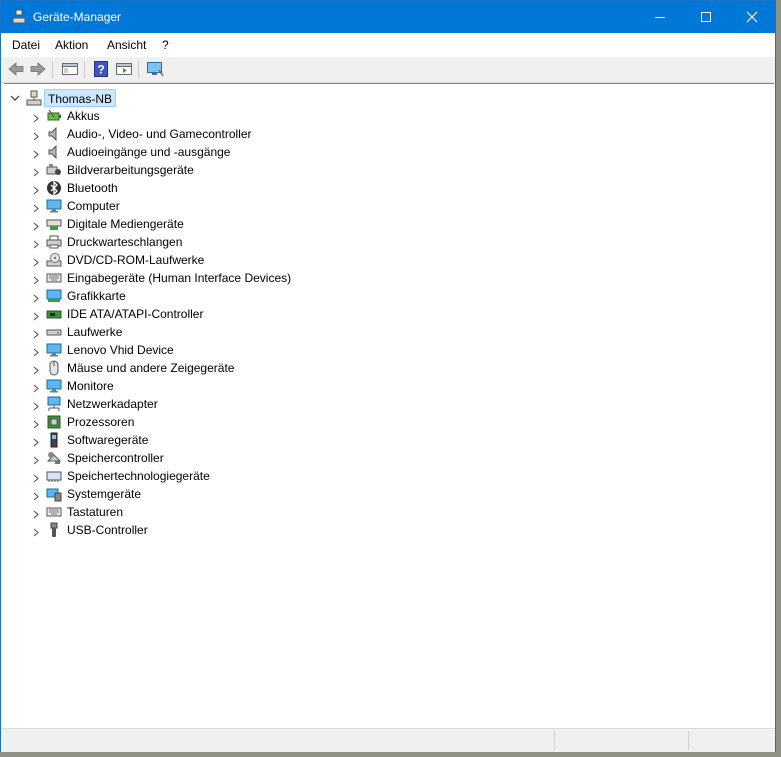  What do you see at coordinates (135, 314) in the screenshot?
I see `tree-item-label: IDE ATA/ATAPI-Controller` at bounding box center [135, 314].